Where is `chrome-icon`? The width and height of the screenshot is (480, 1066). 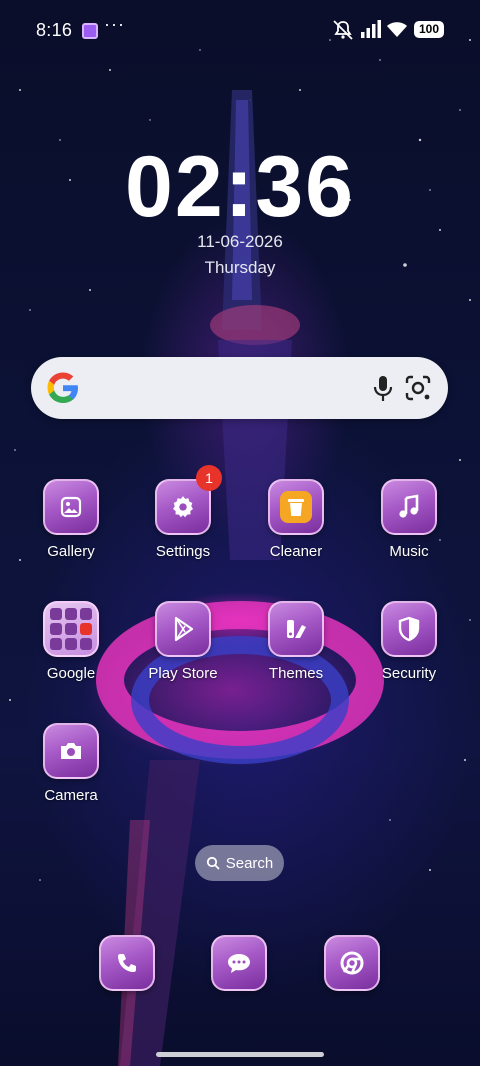 chrome-icon is located at coordinates (352, 963).